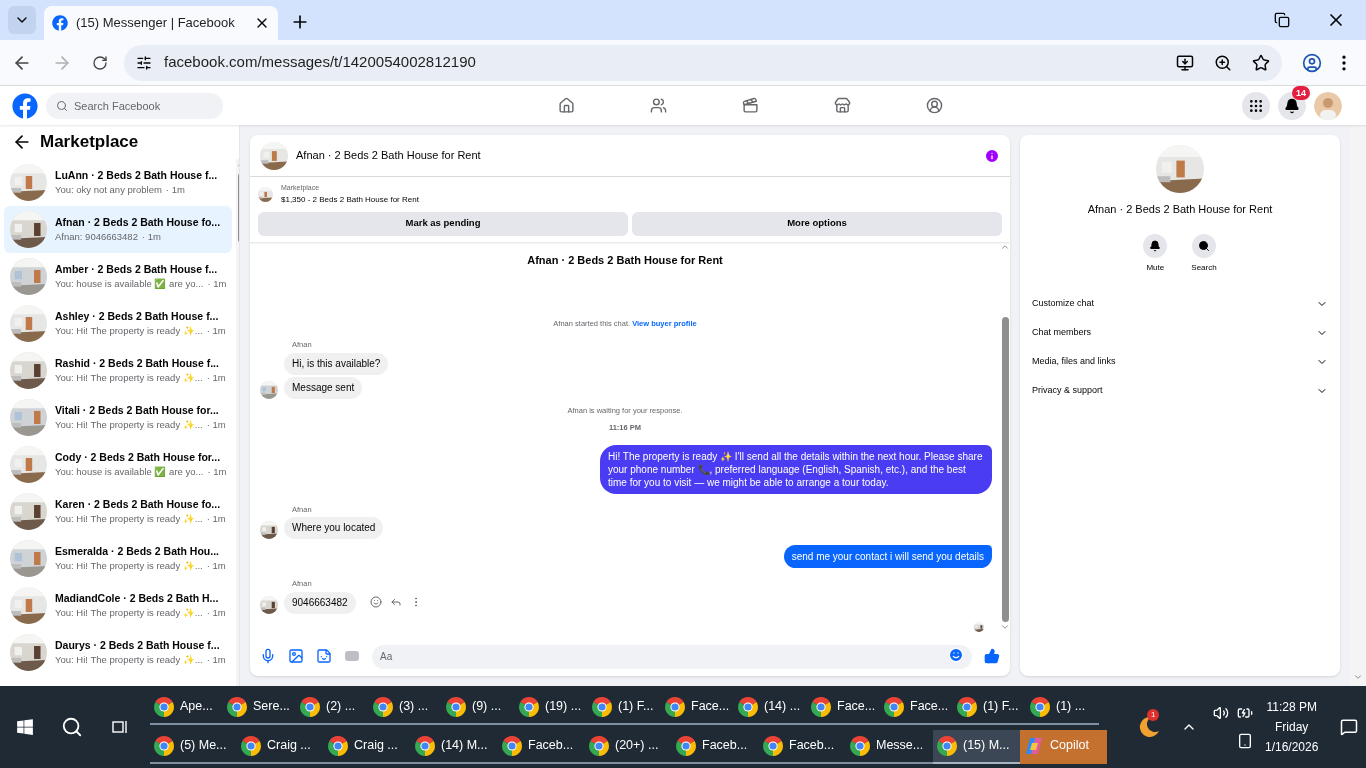  I want to click on conversation-item: Afnan · 2 Beds 2 Bath House fo... Afnan: 9046663482 · 1m, so click(118, 229).